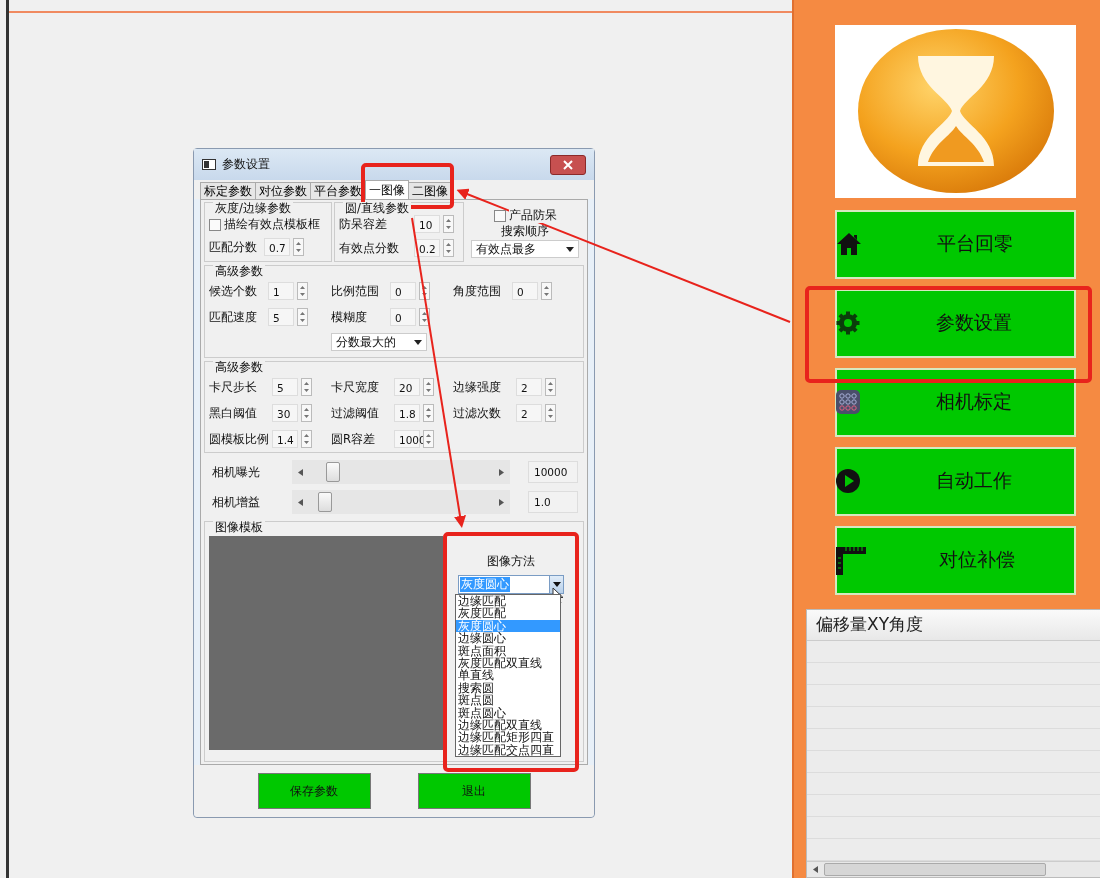  What do you see at coordinates (281, 291) in the screenshot?
I see `number-field: 1` at bounding box center [281, 291].